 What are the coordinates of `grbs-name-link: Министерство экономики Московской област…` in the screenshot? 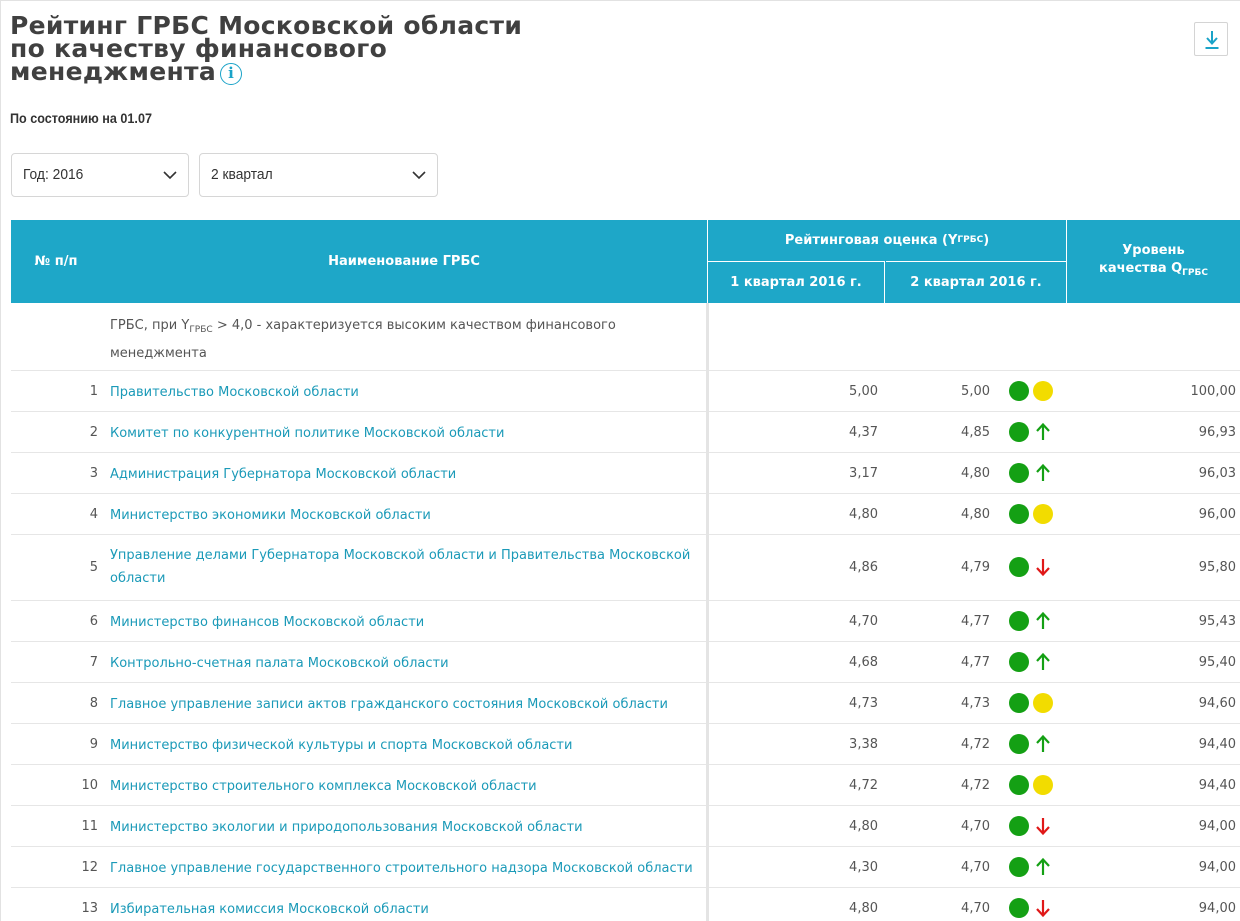 It's located at (405, 515).